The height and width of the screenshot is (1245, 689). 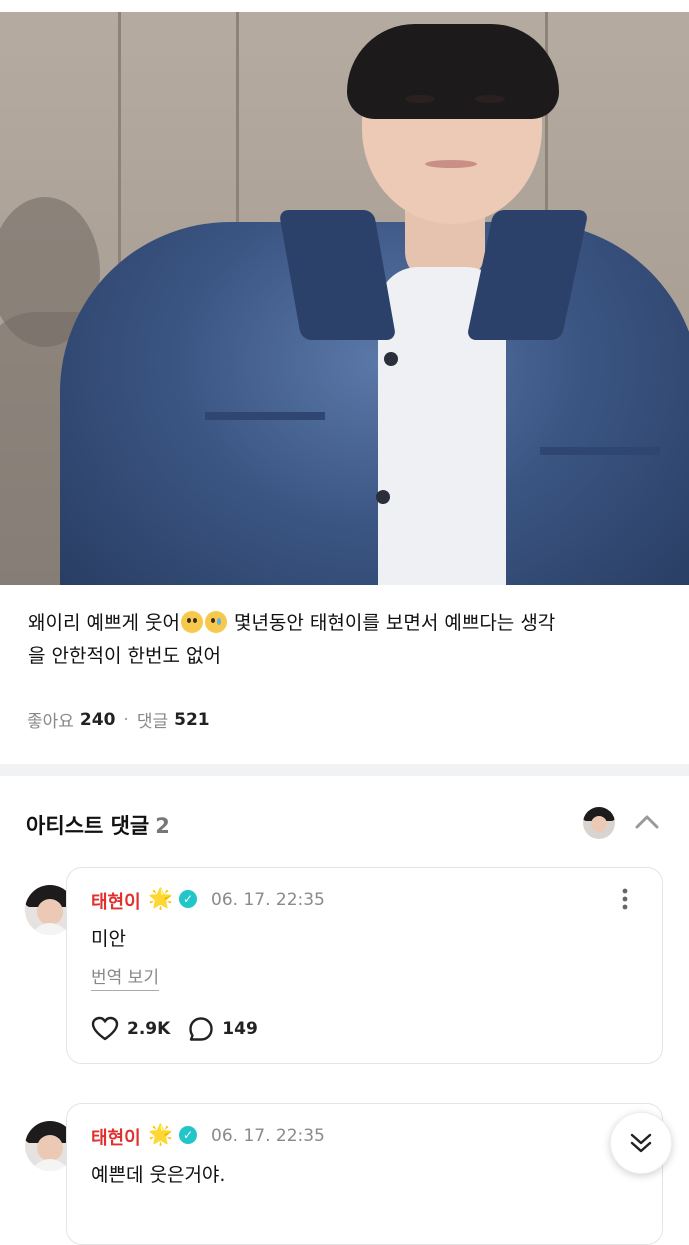 What do you see at coordinates (50, 722) in the screenshot?
I see `likes-label: 좋아요` at bounding box center [50, 722].